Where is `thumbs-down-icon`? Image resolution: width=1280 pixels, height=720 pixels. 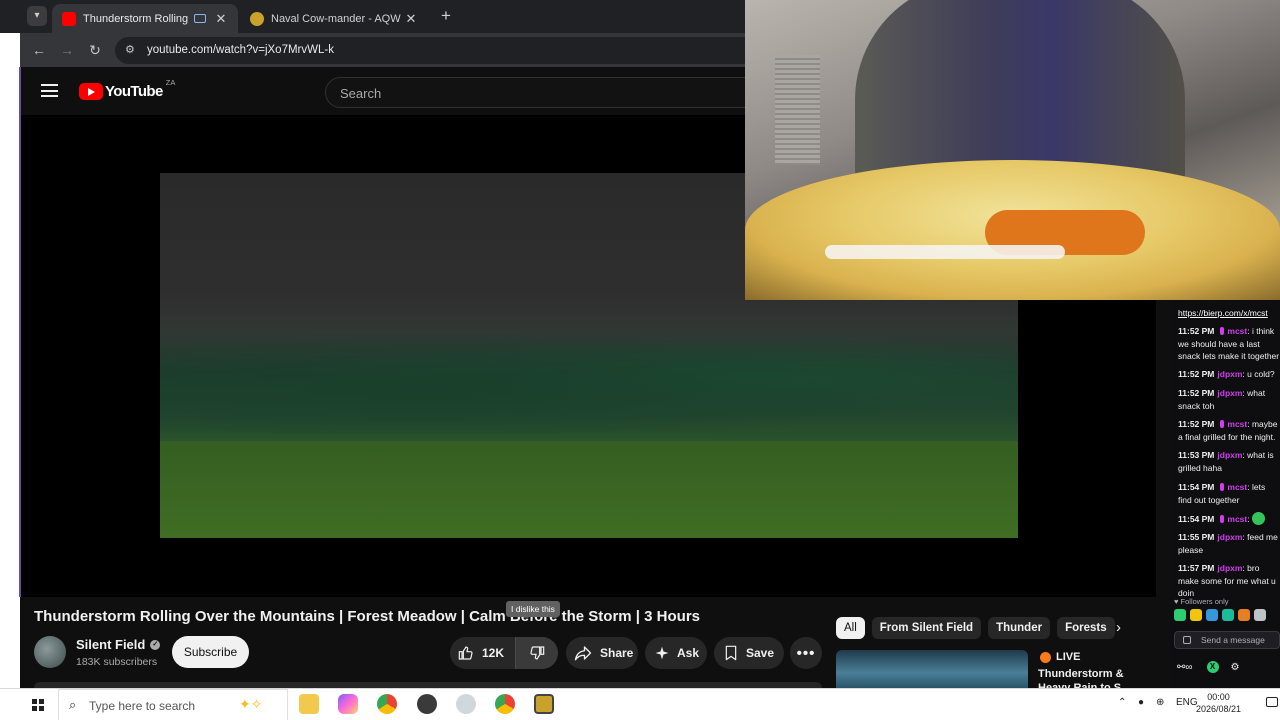
thumbs-down-icon is located at coordinates (537, 653).